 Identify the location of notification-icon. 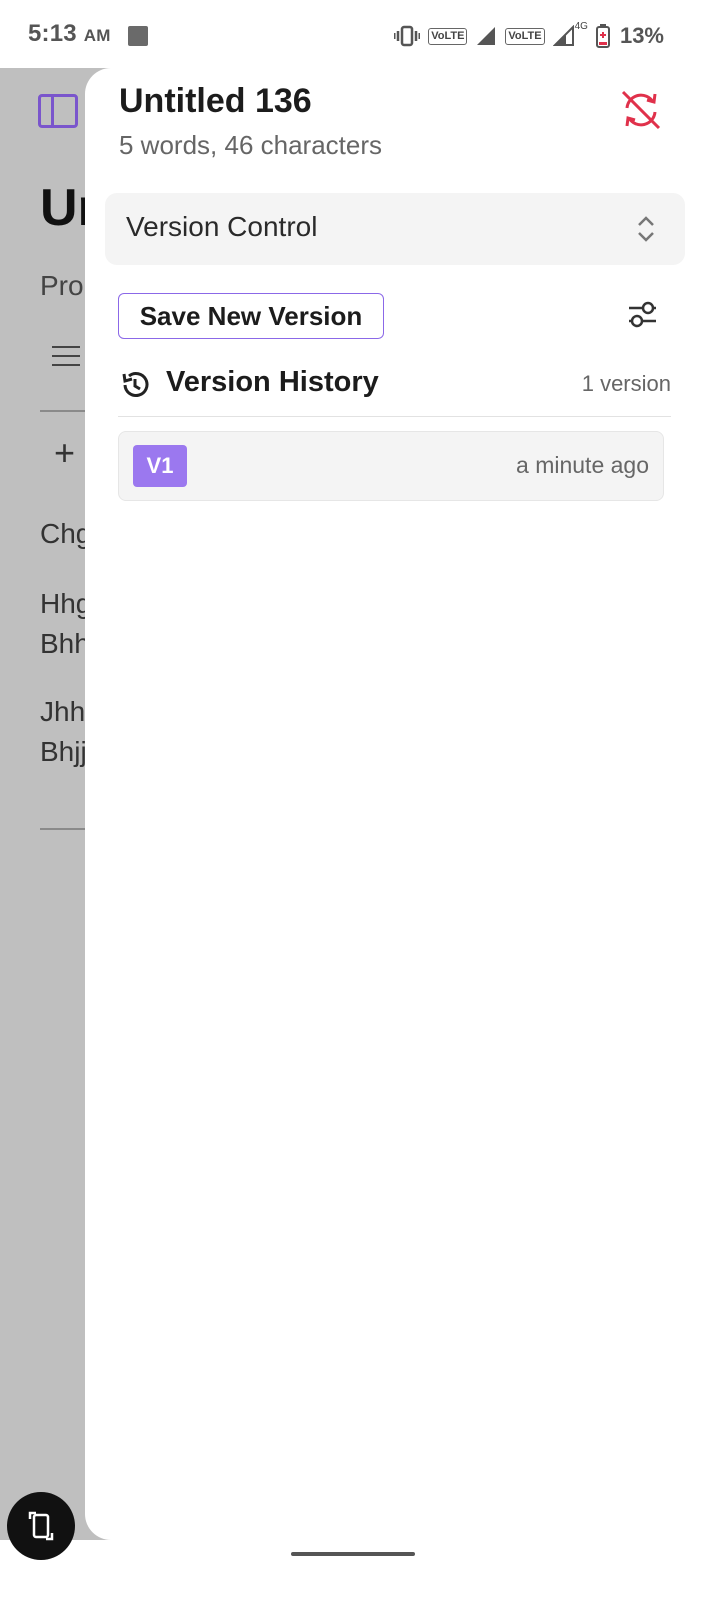
(138, 36).